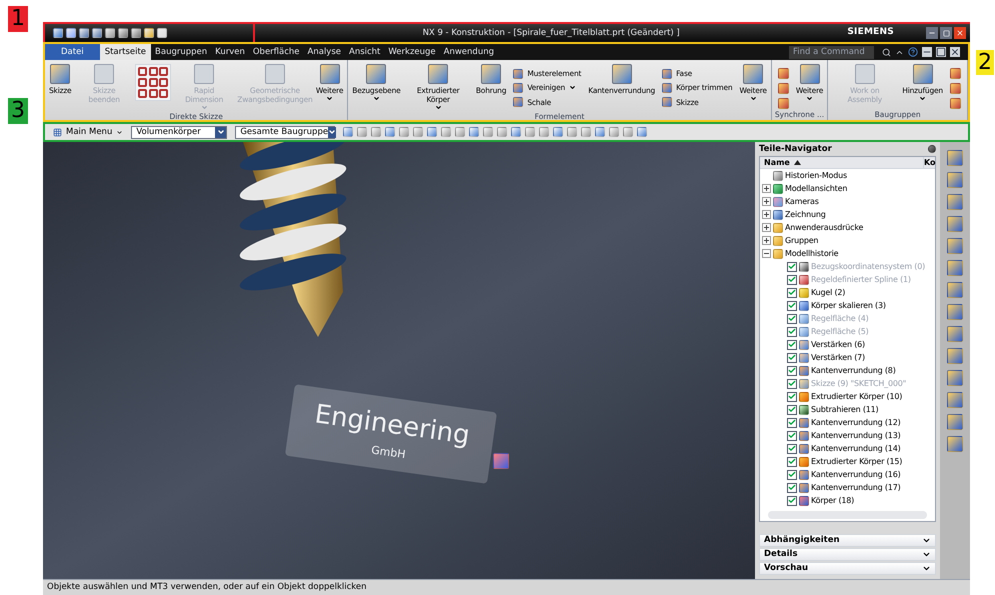  What do you see at coordinates (805, 214) in the screenshot?
I see `tree-item-label: Zeichnung` at bounding box center [805, 214].